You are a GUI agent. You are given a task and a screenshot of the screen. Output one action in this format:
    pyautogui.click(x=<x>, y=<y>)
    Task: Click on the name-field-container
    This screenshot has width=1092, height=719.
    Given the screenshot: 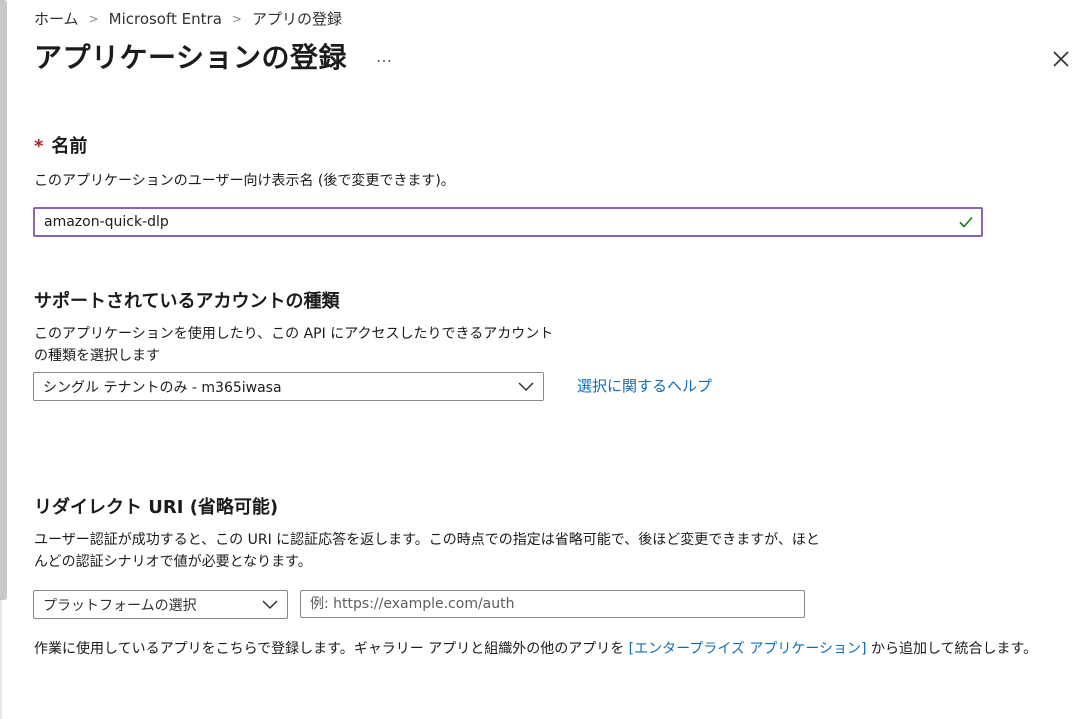 What is the action you would take?
    pyautogui.click(x=508, y=222)
    